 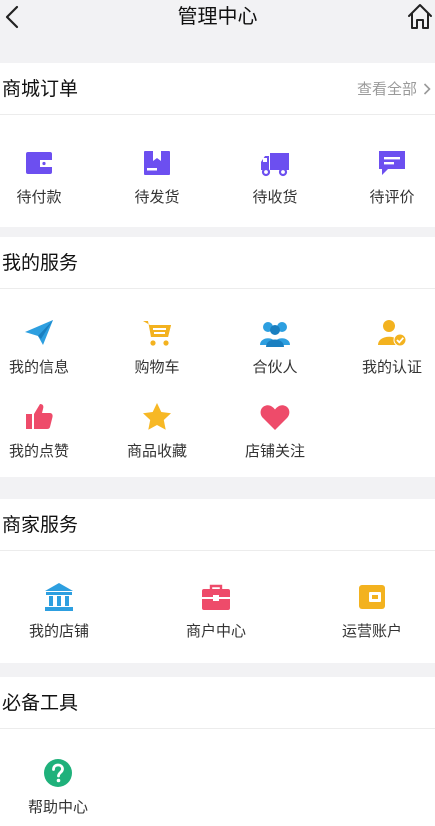 I want to click on service-item-followed-shops: 店铺关注, so click(x=275, y=431).